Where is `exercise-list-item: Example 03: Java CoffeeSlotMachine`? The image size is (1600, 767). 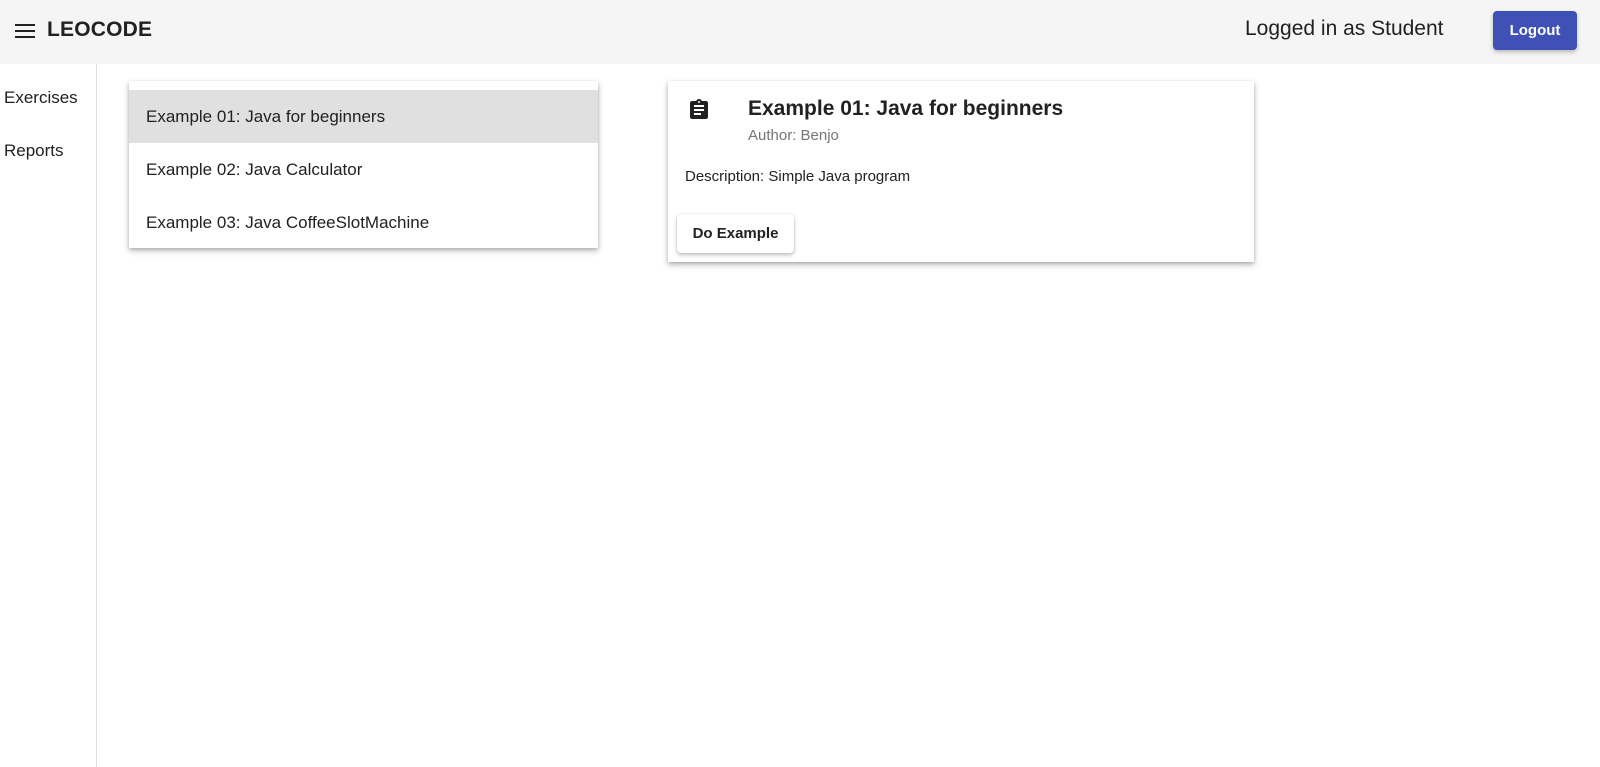
exercise-list-item: Example 03: Java CoffeeSlotMachine is located at coordinates (363, 222).